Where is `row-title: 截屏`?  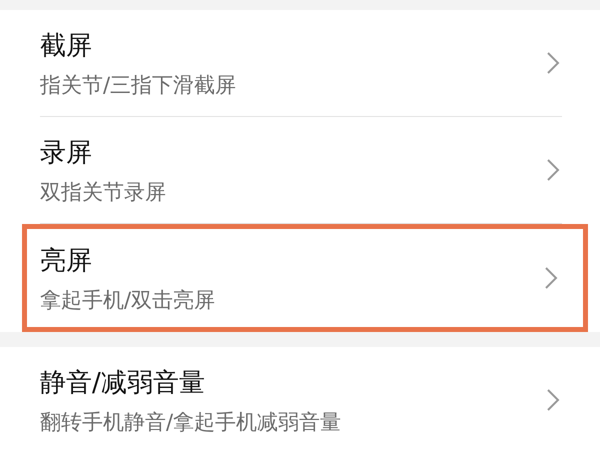
row-title: 截屏 is located at coordinates (66, 46).